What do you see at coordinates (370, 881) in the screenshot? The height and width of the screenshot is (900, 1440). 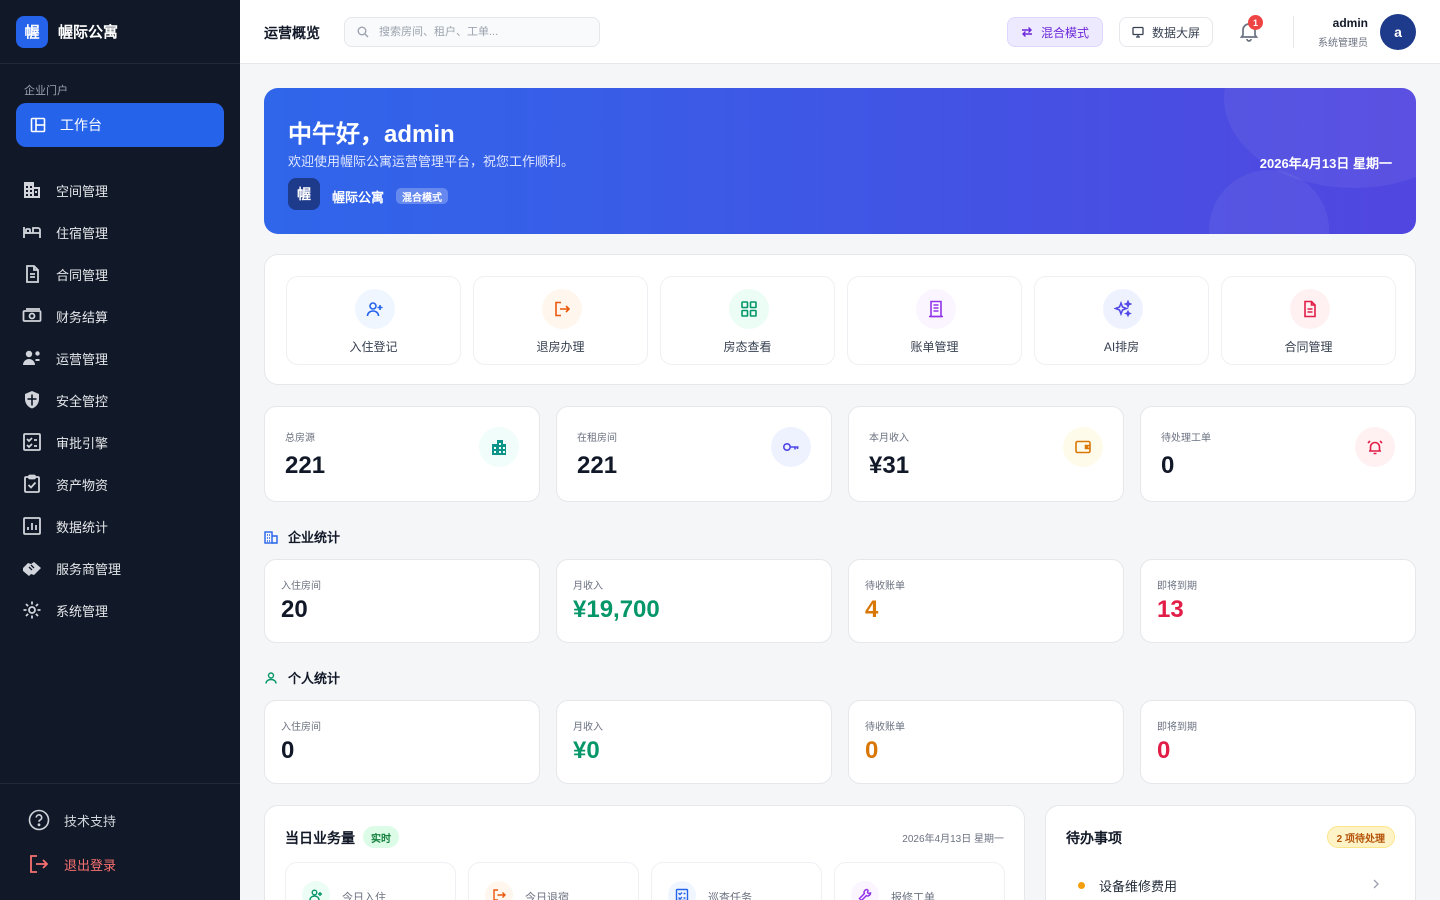 I see `daily-tile-checkin: 今日入住` at bounding box center [370, 881].